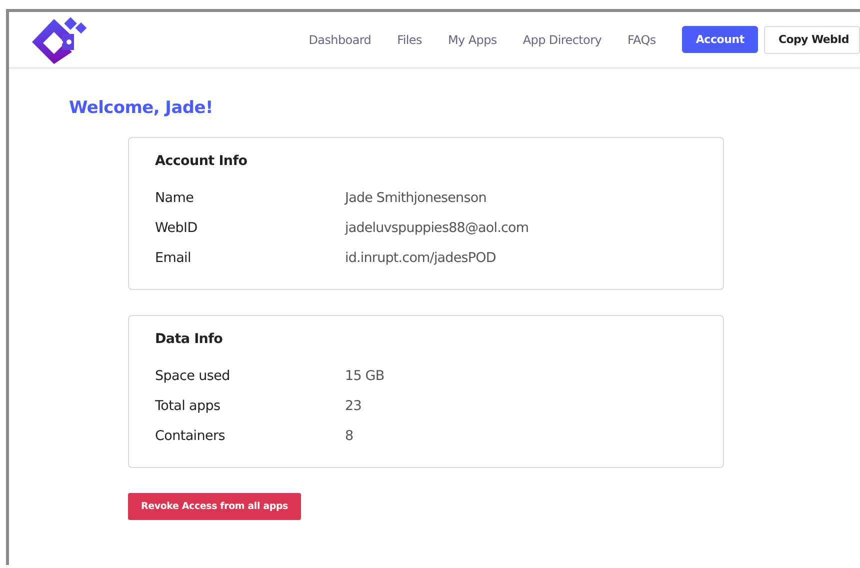 This screenshot has height=568, width=860. What do you see at coordinates (720, 39) in the screenshot?
I see `account-tab: Account` at bounding box center [720, 39].